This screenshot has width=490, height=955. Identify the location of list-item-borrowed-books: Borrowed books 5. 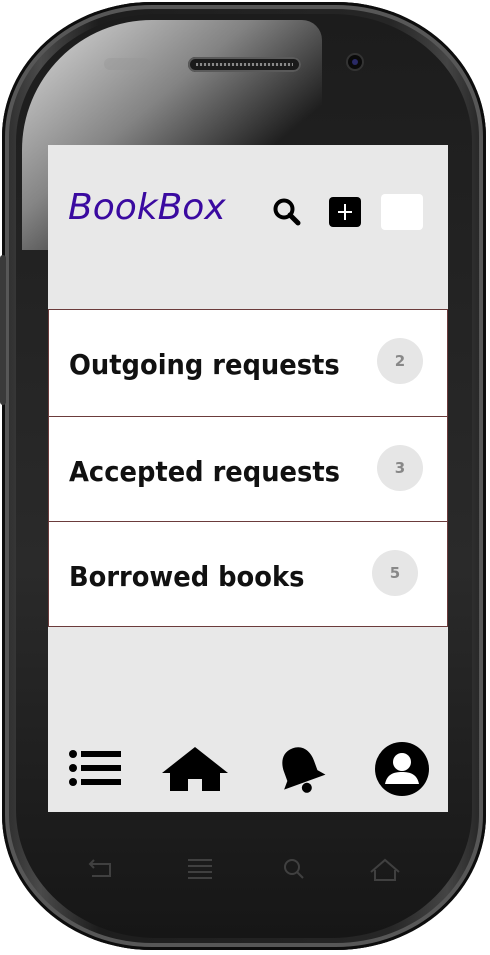
(248, 574).